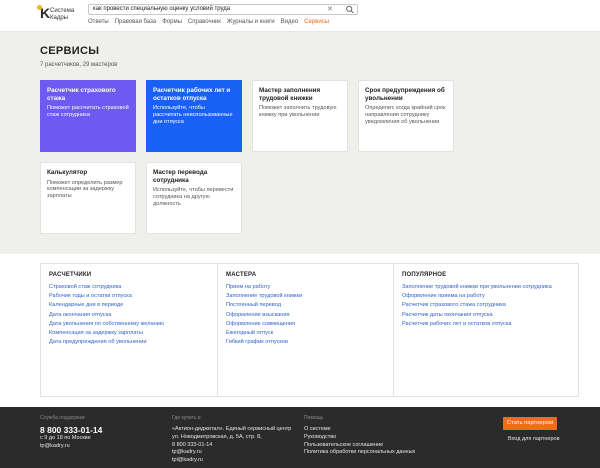 This screenshot has height=468, width=600. Describe the element at coordinates (310, 305) in the screenshot. I see `list-link: Постоянный перевод` at that location.